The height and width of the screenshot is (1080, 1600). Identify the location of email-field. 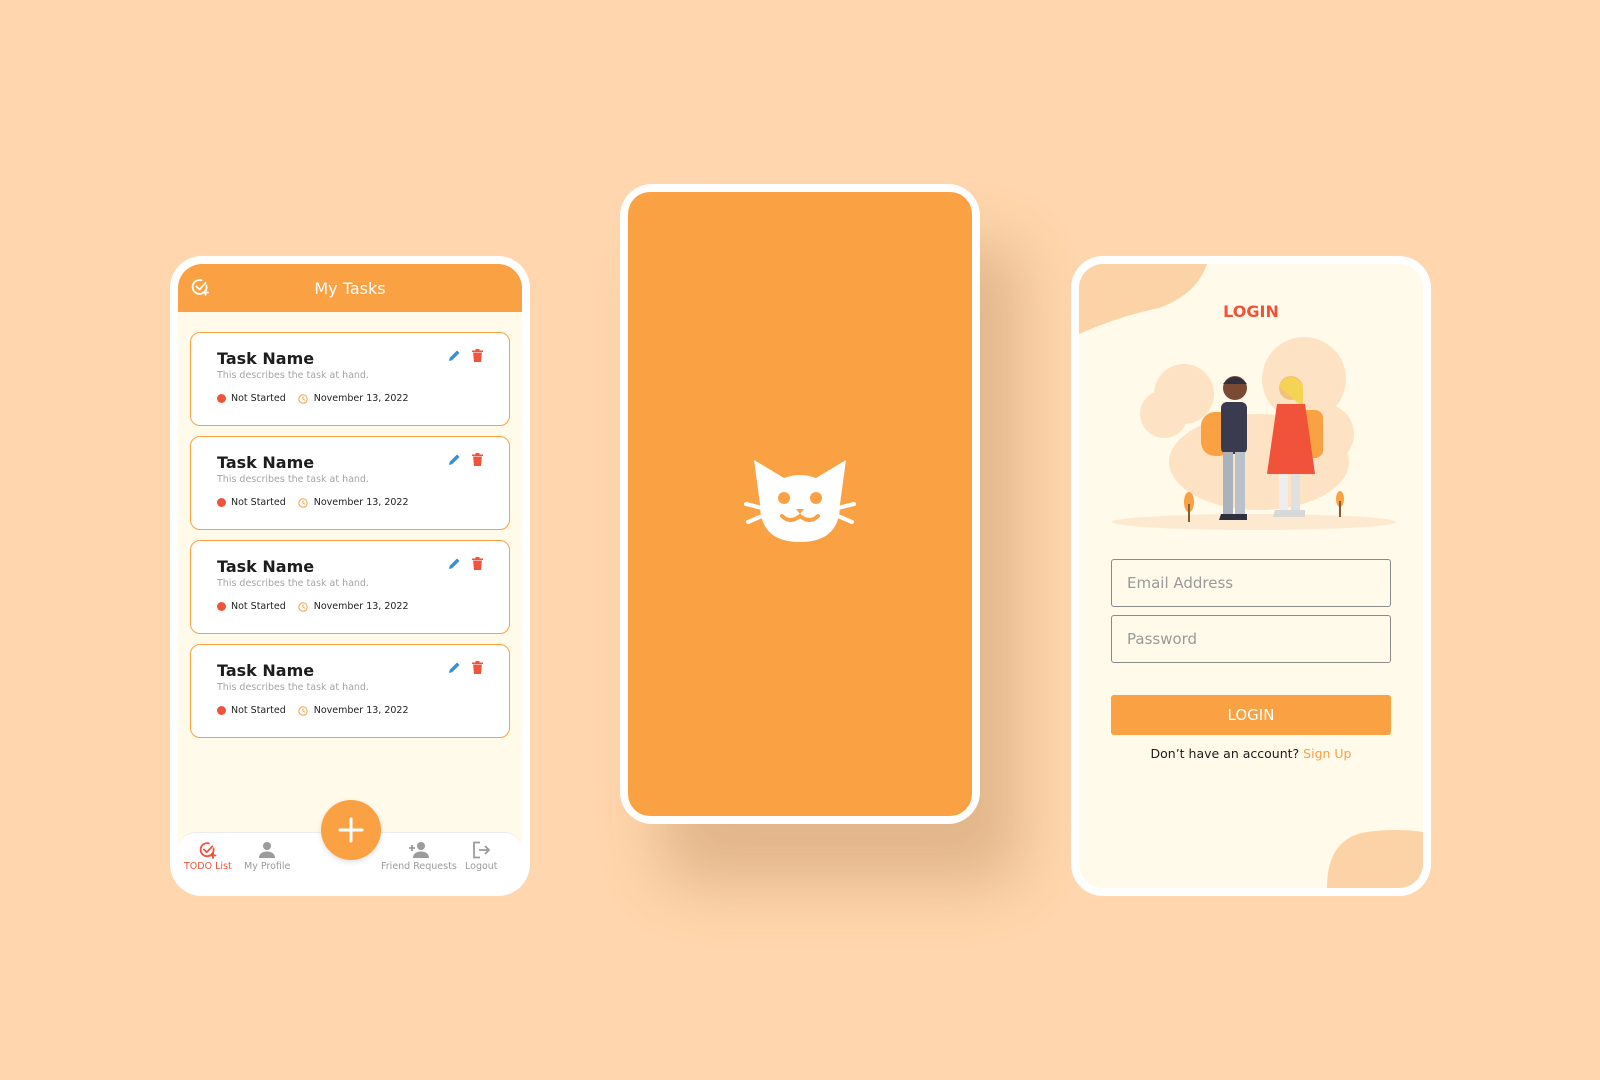
(1251, 583).